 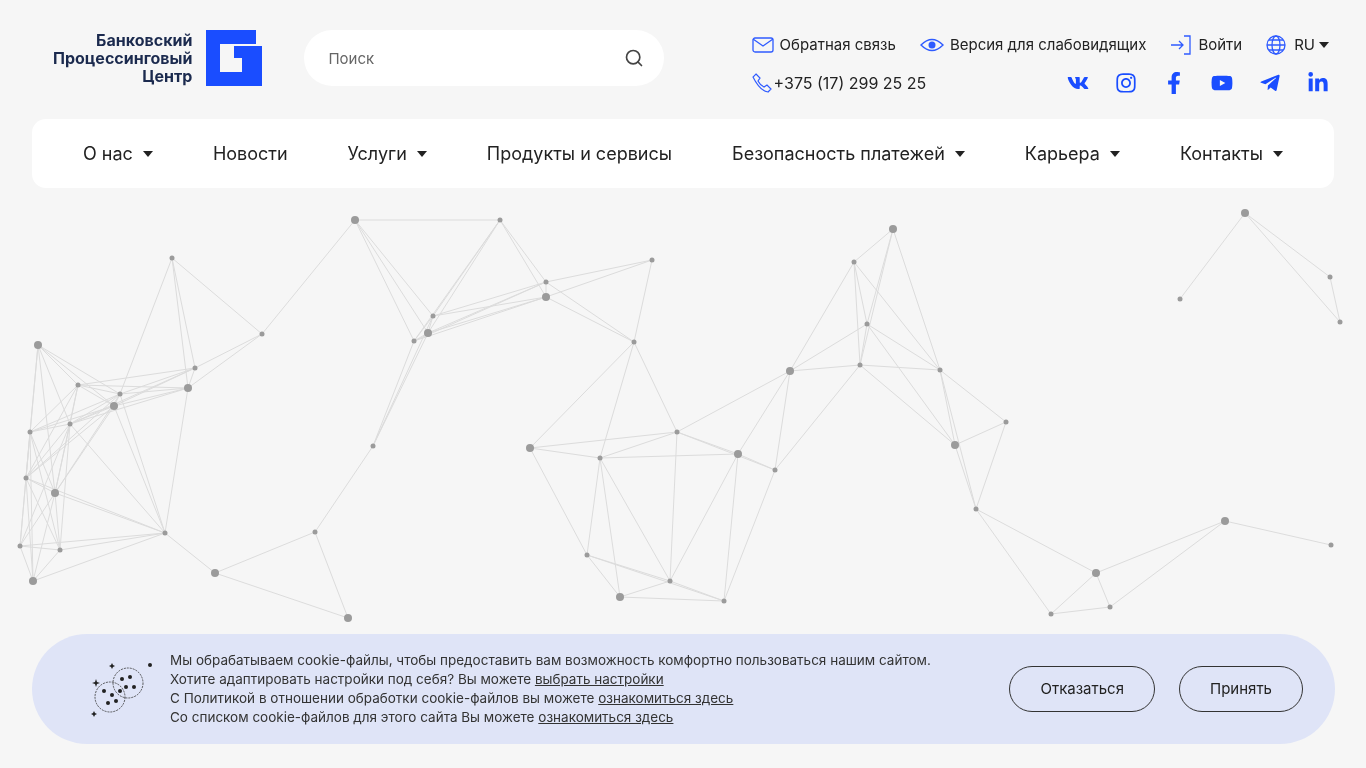 What do you see at coordinates (1072, 153) in the screenshot?
I see `nav-item: Карьера` at bounding box center [1072, 153].